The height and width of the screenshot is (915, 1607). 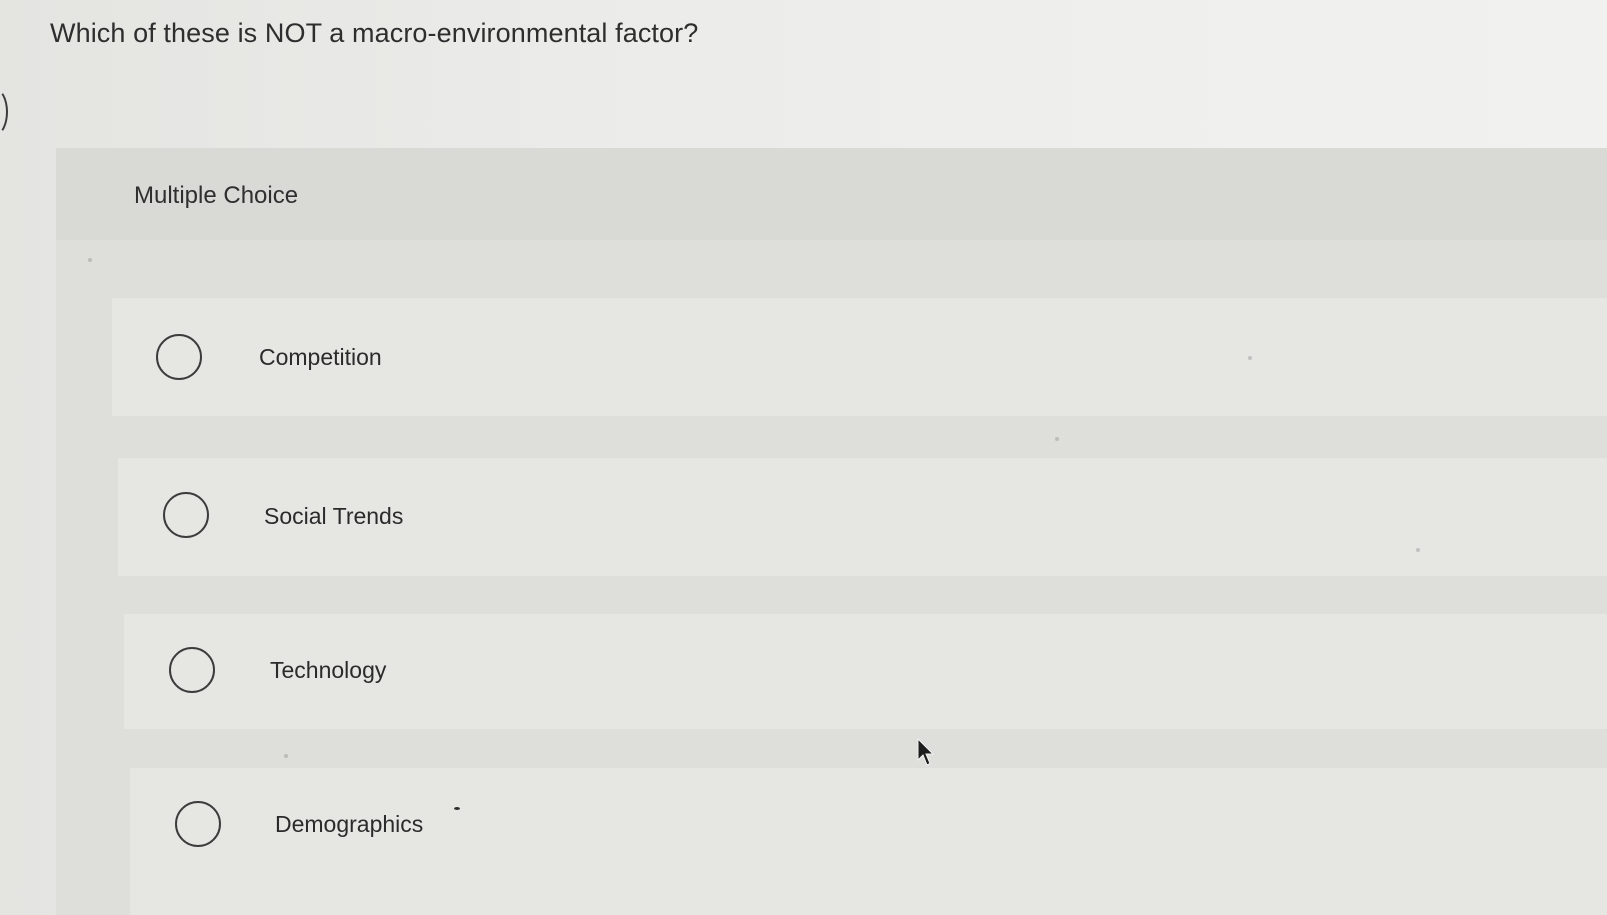 What do you see at coordinates (926, 752) in the screenshot?
I see `mouse-pointer-icon` at bounding box center [926, 752].